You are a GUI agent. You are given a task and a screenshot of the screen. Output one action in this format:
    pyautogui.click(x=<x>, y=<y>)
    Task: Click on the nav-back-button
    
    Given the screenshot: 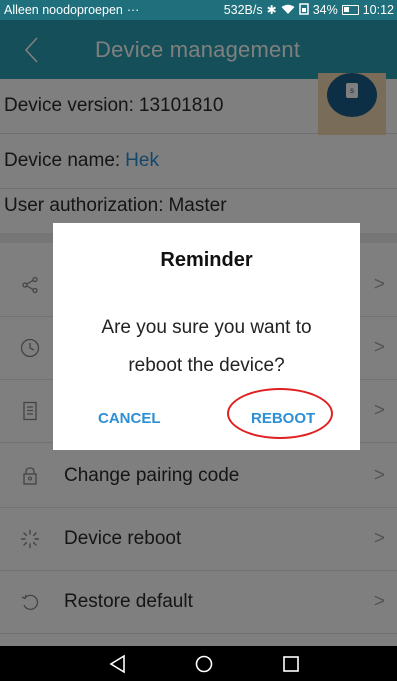 What is the action you would take?
    pyautogui.click(x=119, y=664)
    